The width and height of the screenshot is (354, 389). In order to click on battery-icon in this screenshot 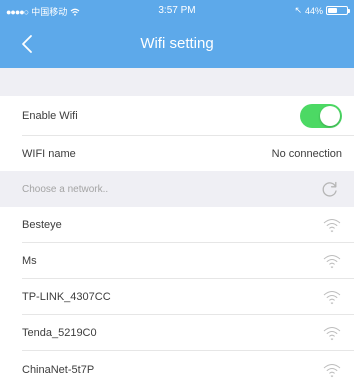, I will do `click(338, 10)`.